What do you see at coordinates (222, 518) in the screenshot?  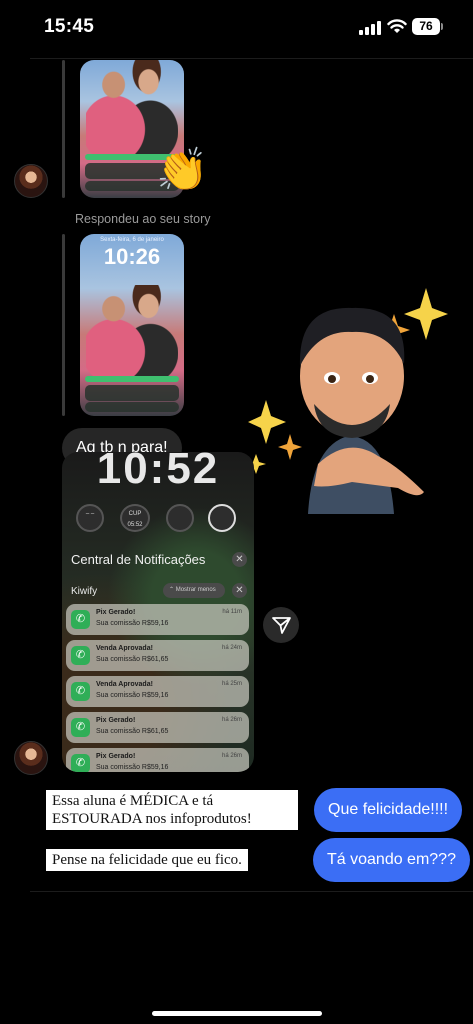 I see `widget-phone` at bounding box center [222, 518].